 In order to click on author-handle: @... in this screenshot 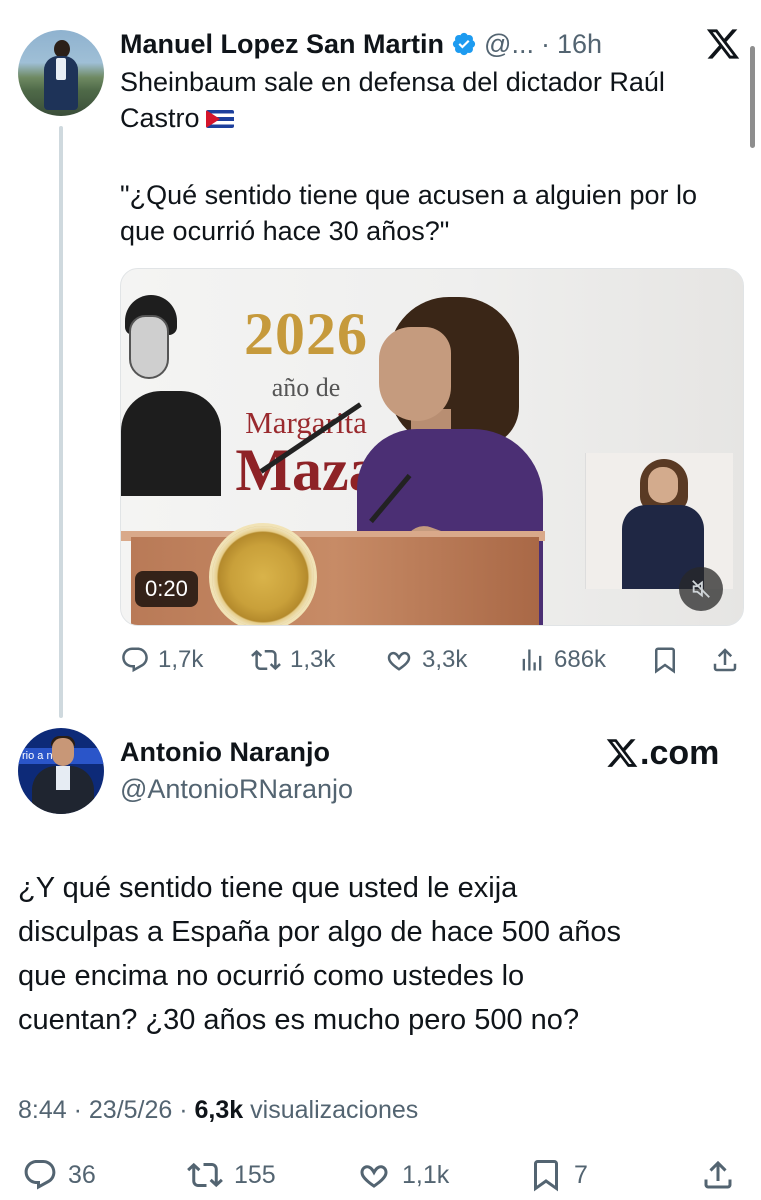, I will do `click(509, 44)`.